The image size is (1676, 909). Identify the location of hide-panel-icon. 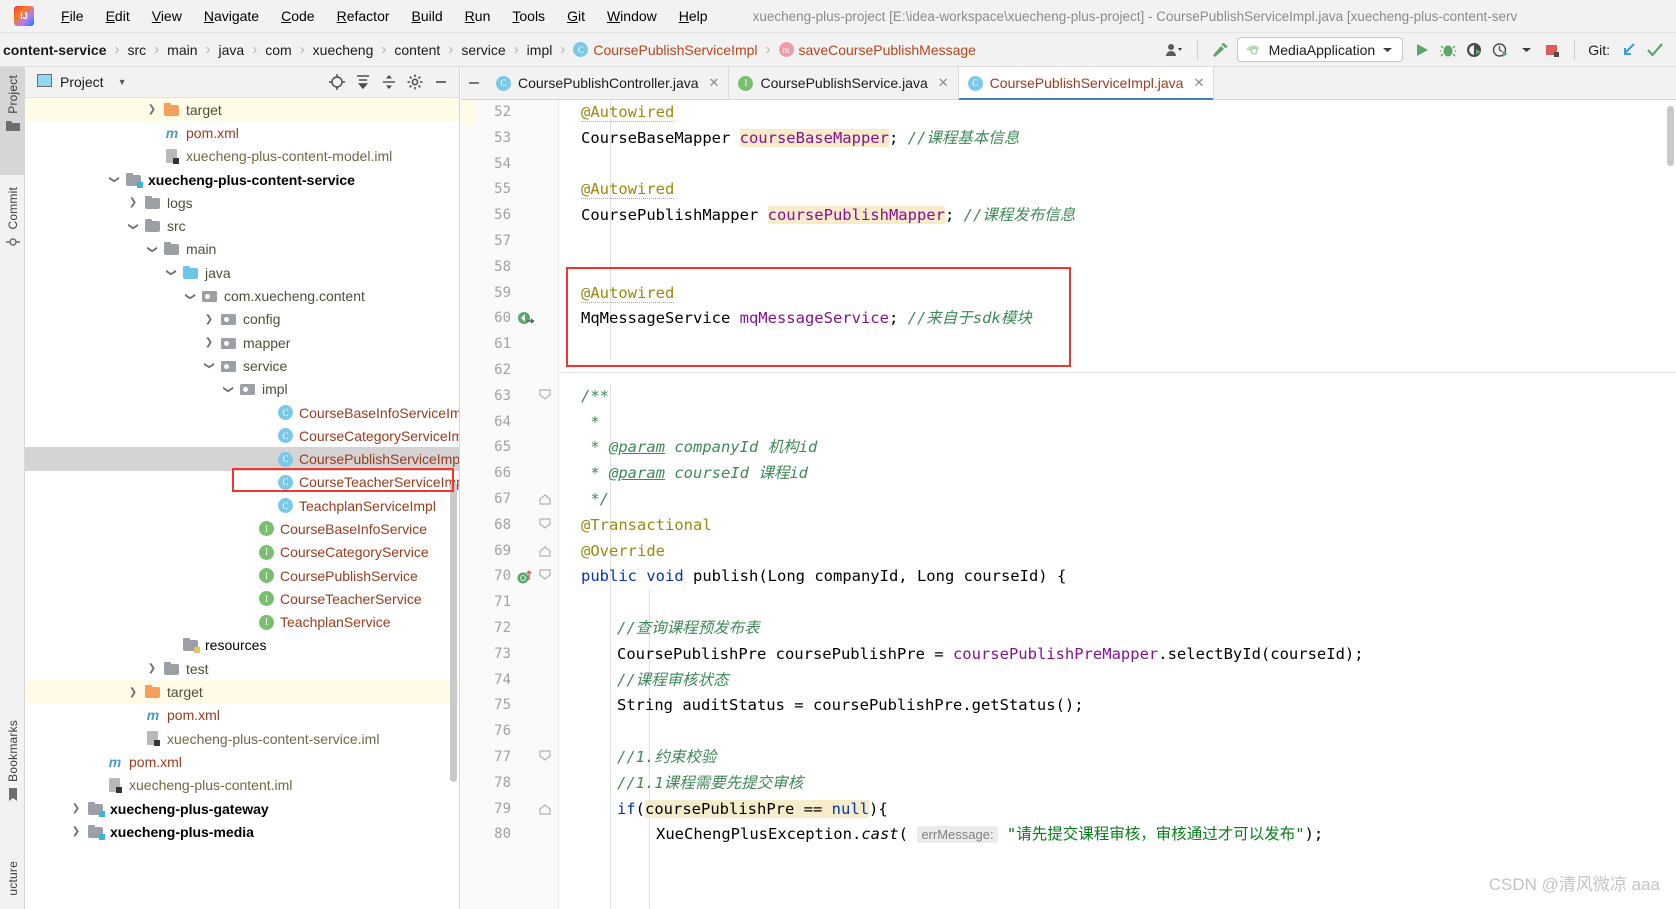
(441, 82).